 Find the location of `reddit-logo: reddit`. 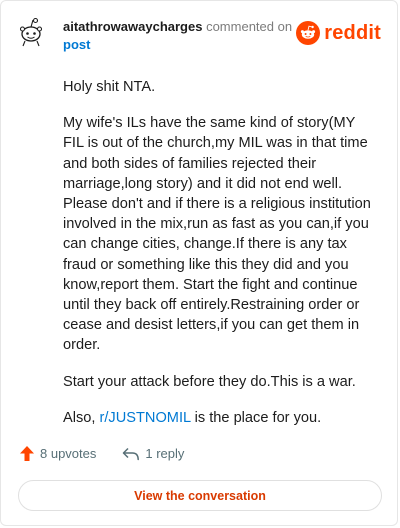

reddit-logo: reddit is located at coordinates (338, 33).